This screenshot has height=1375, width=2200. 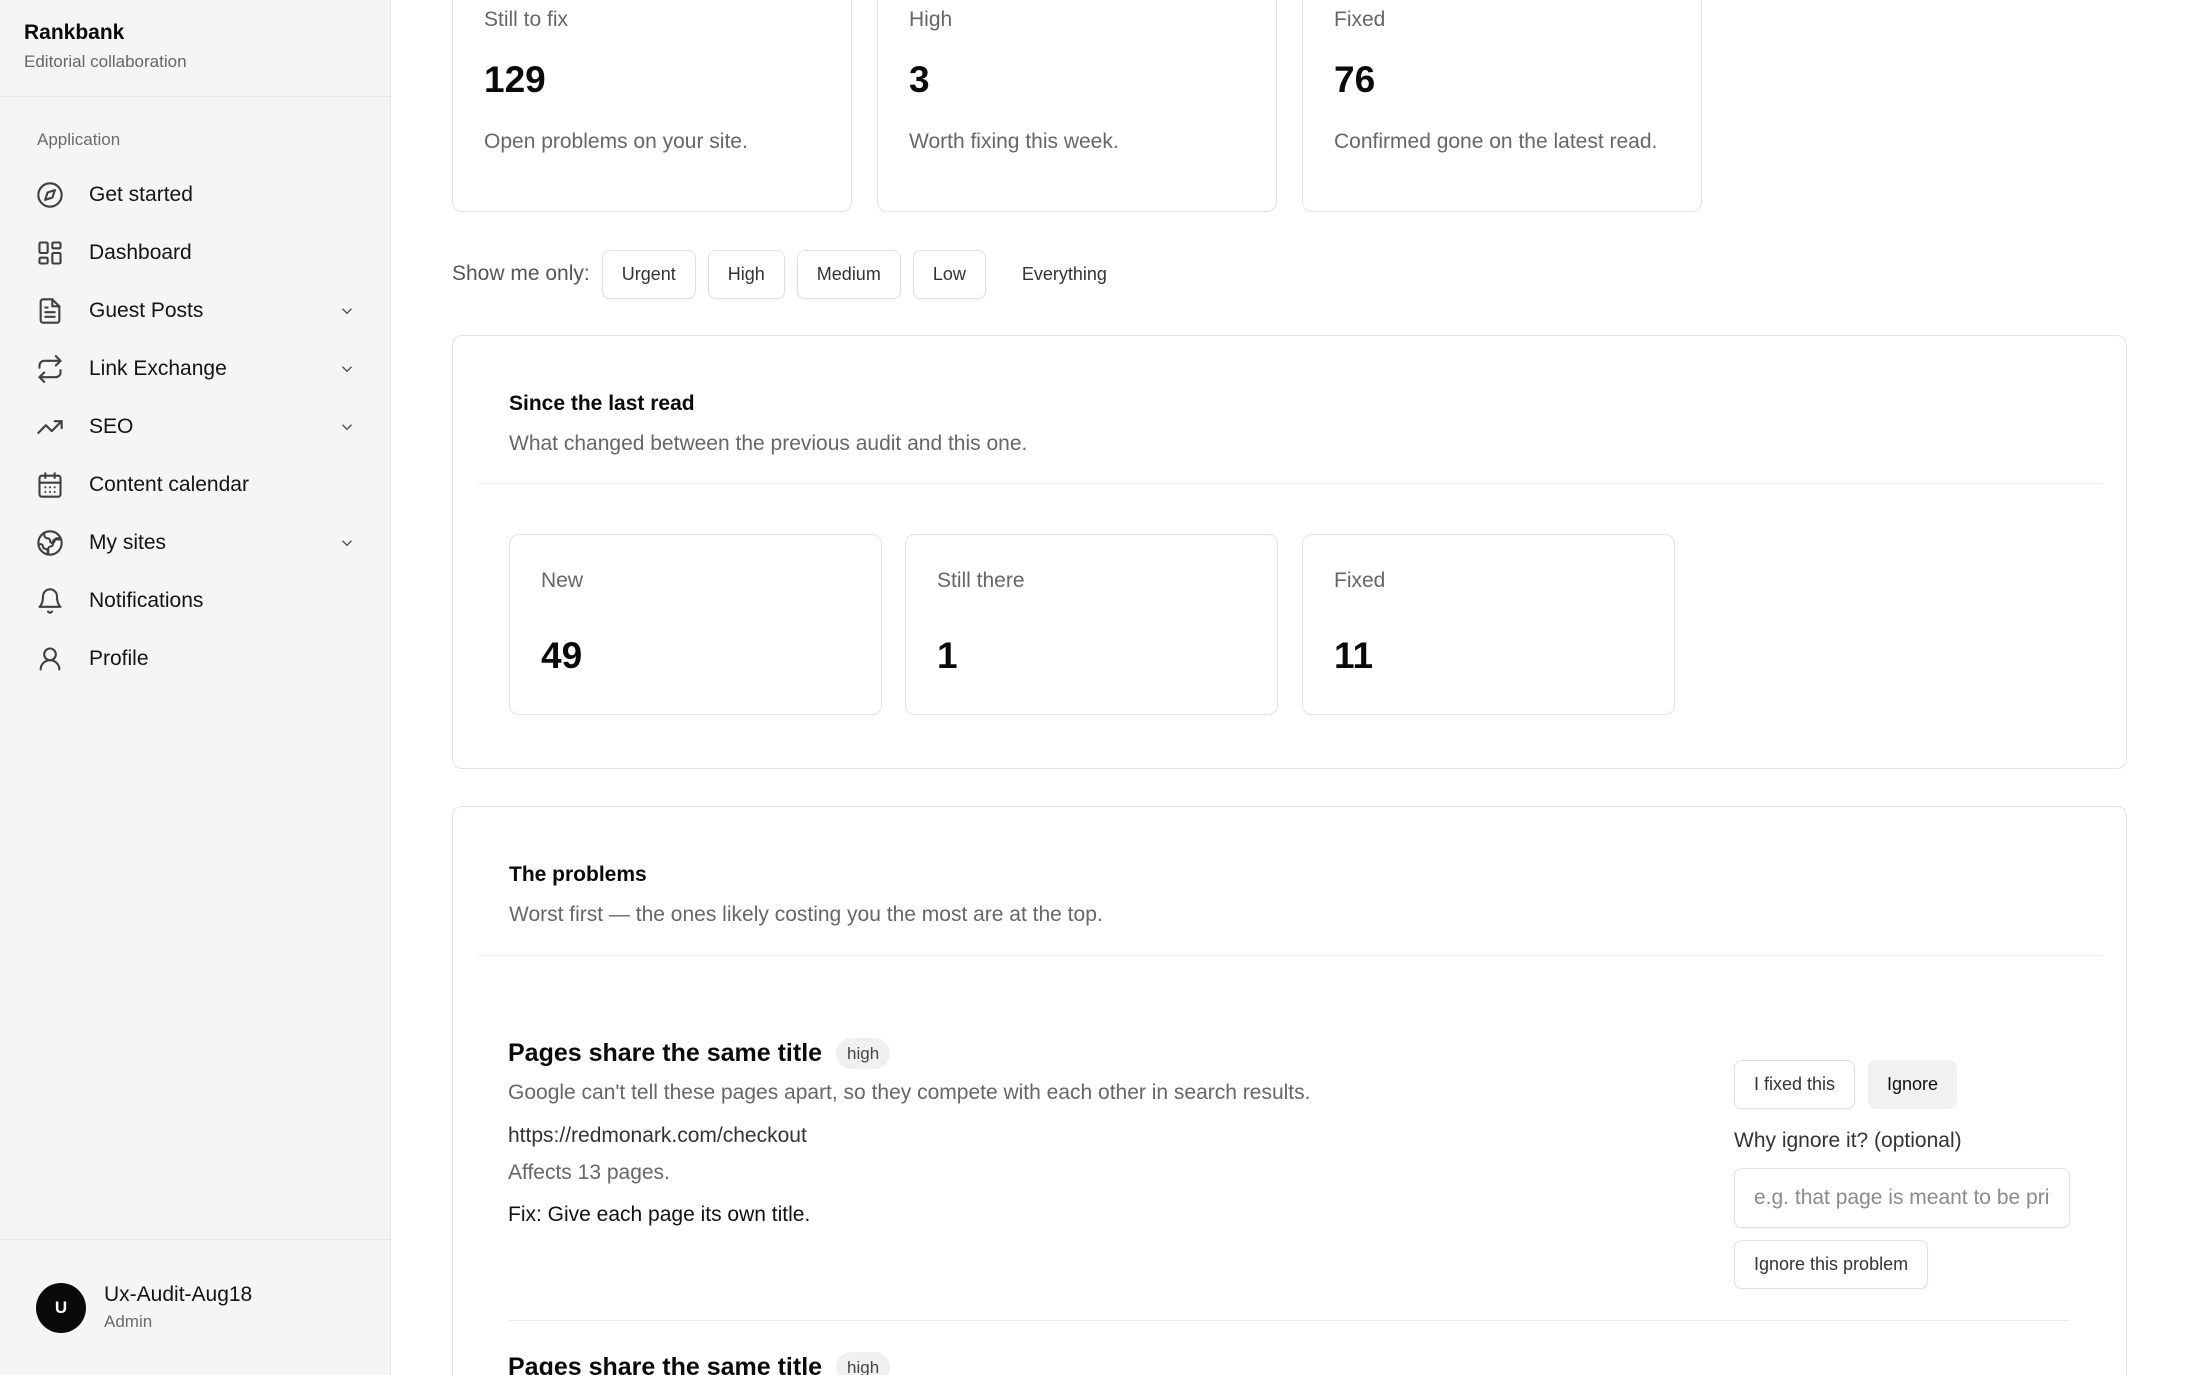 I want to click on sidebar-item-label: Notifications, so click(x=146, y=600).